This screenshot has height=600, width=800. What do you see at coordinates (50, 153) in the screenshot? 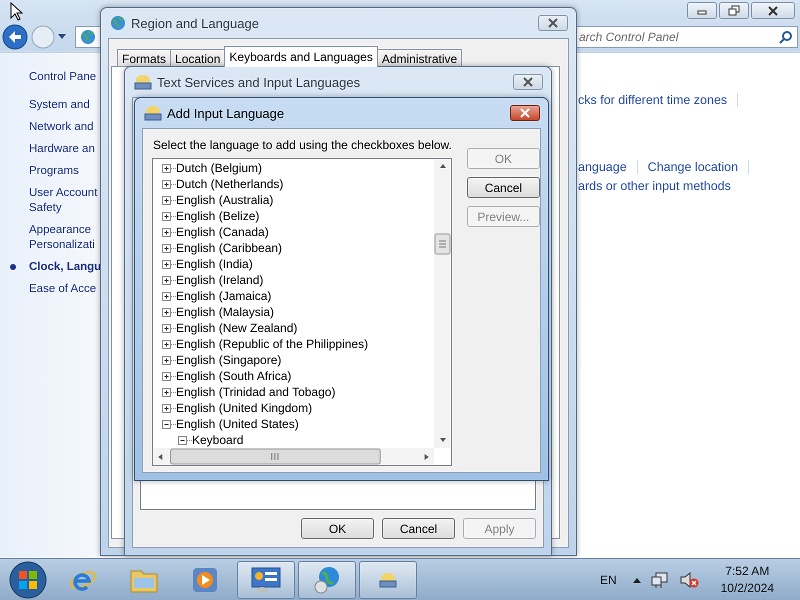
I see `sidebar-item: Hardware an` at bounding box center [50, 153].